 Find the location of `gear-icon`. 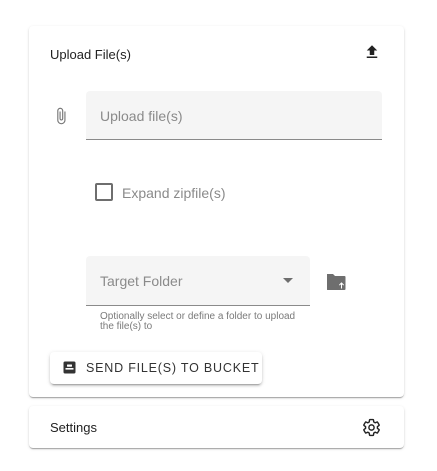

gear-icon is located at coordinates (371, 427).